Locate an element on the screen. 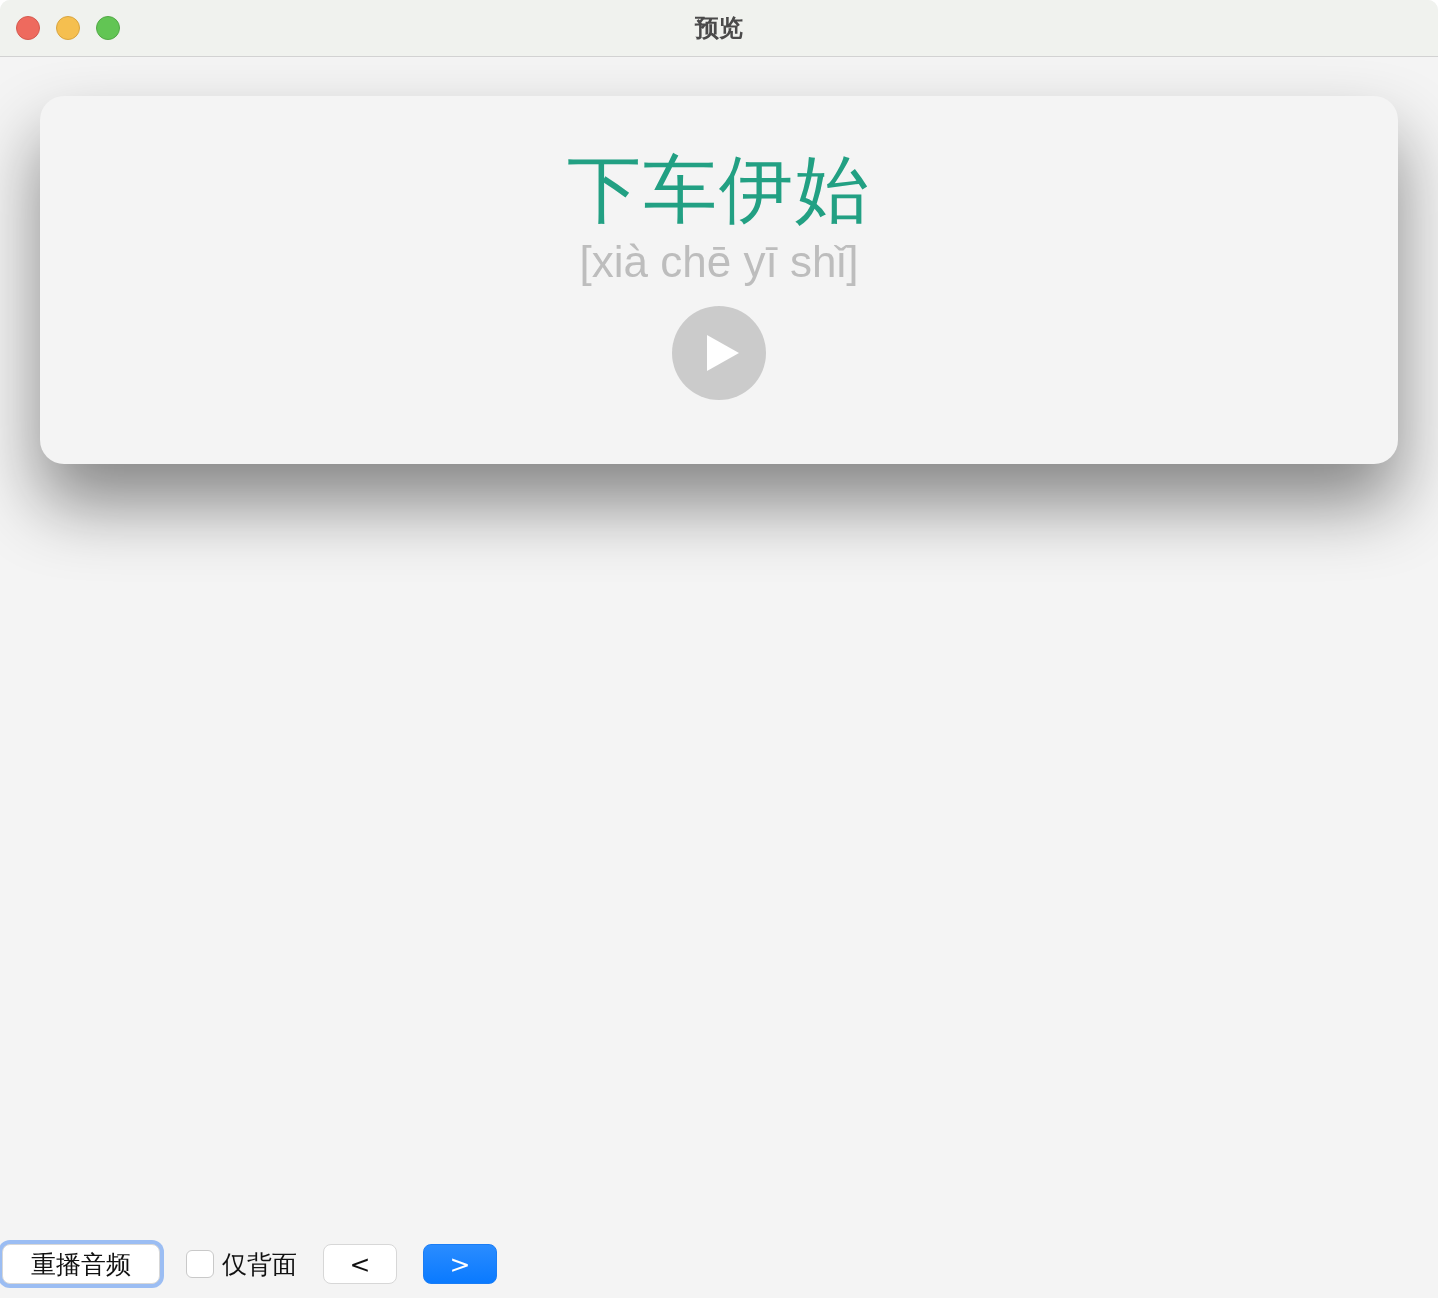 This screenshot has width=1438, height=1298. play-icon is located at coordinates (723, 353).